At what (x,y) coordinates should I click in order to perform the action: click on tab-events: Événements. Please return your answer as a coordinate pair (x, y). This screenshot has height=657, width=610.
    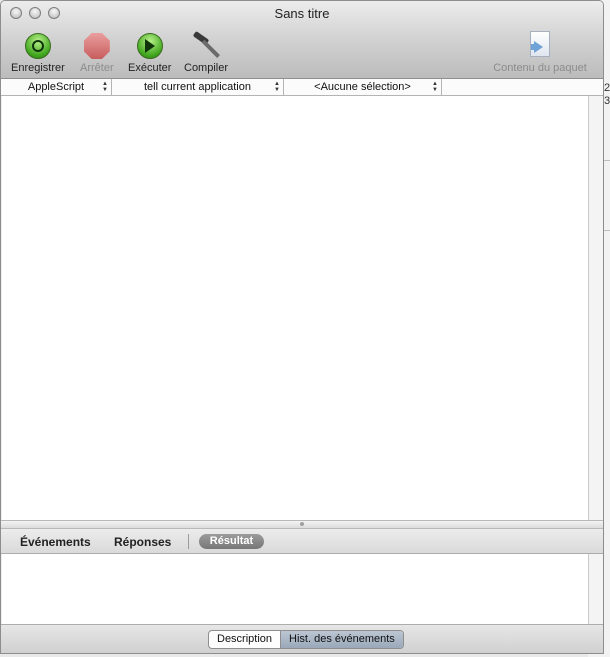
    Looking at the image, I should click on (55, 542).